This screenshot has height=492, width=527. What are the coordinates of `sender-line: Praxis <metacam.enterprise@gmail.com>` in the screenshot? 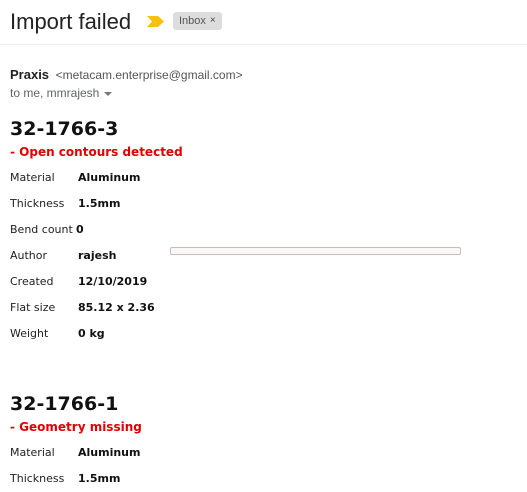 It's located at (126, 74).